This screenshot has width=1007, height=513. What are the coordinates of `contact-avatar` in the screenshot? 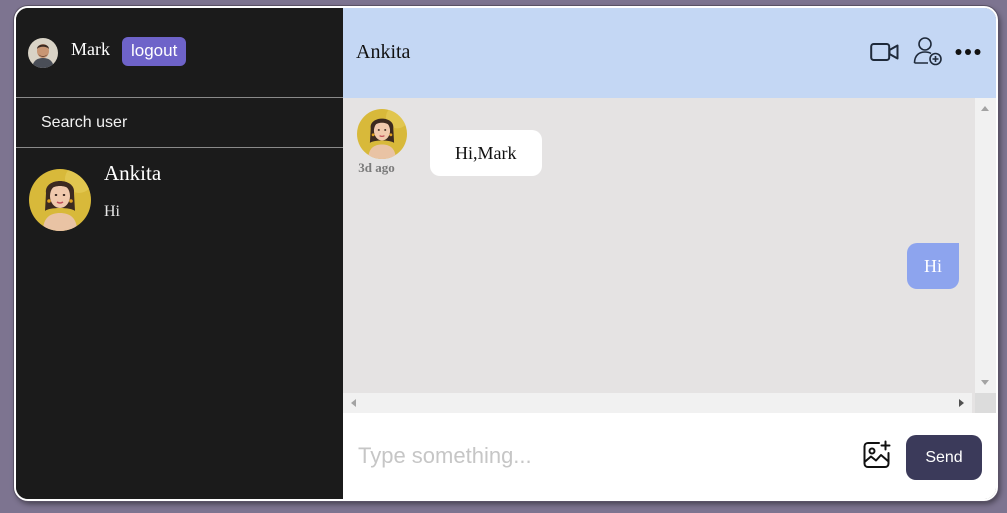 It's located at (60, 200).